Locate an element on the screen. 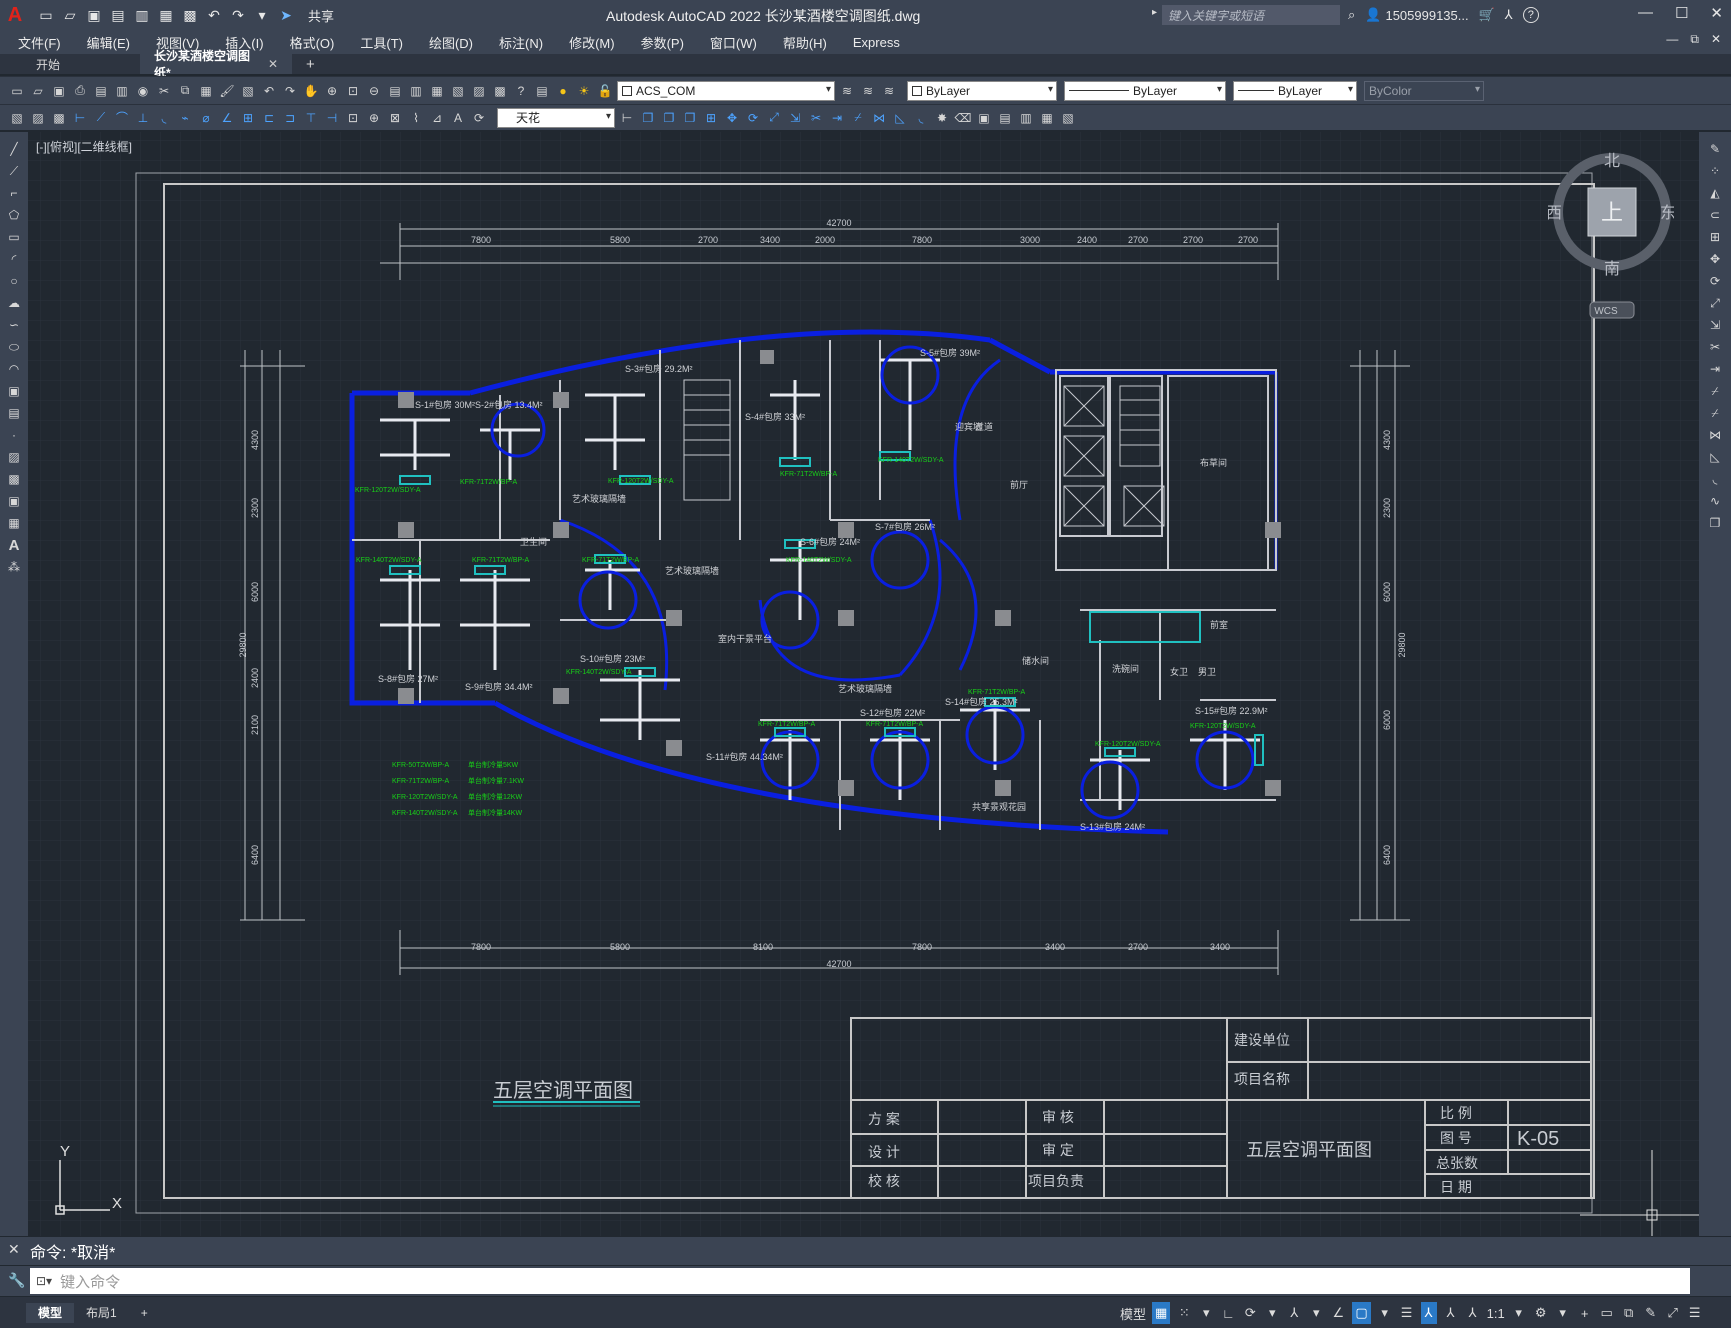 The height and width of the screenshot is (1328, 1731). preview-icon: ▤ is located at coordinates (101, 91).